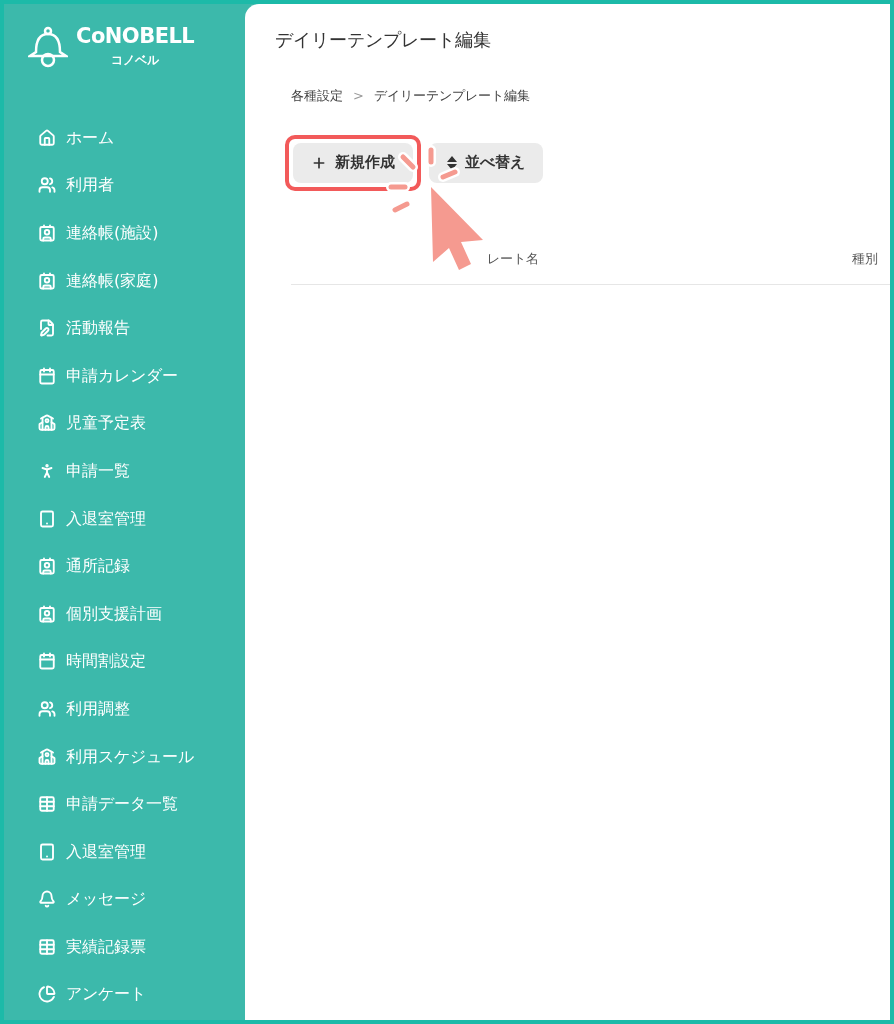 This screenshot has width=894, height=1024. Describe the element at coordinates (141, 185) in the screenshot. I see `sidebar-item: 利用者` at that location.